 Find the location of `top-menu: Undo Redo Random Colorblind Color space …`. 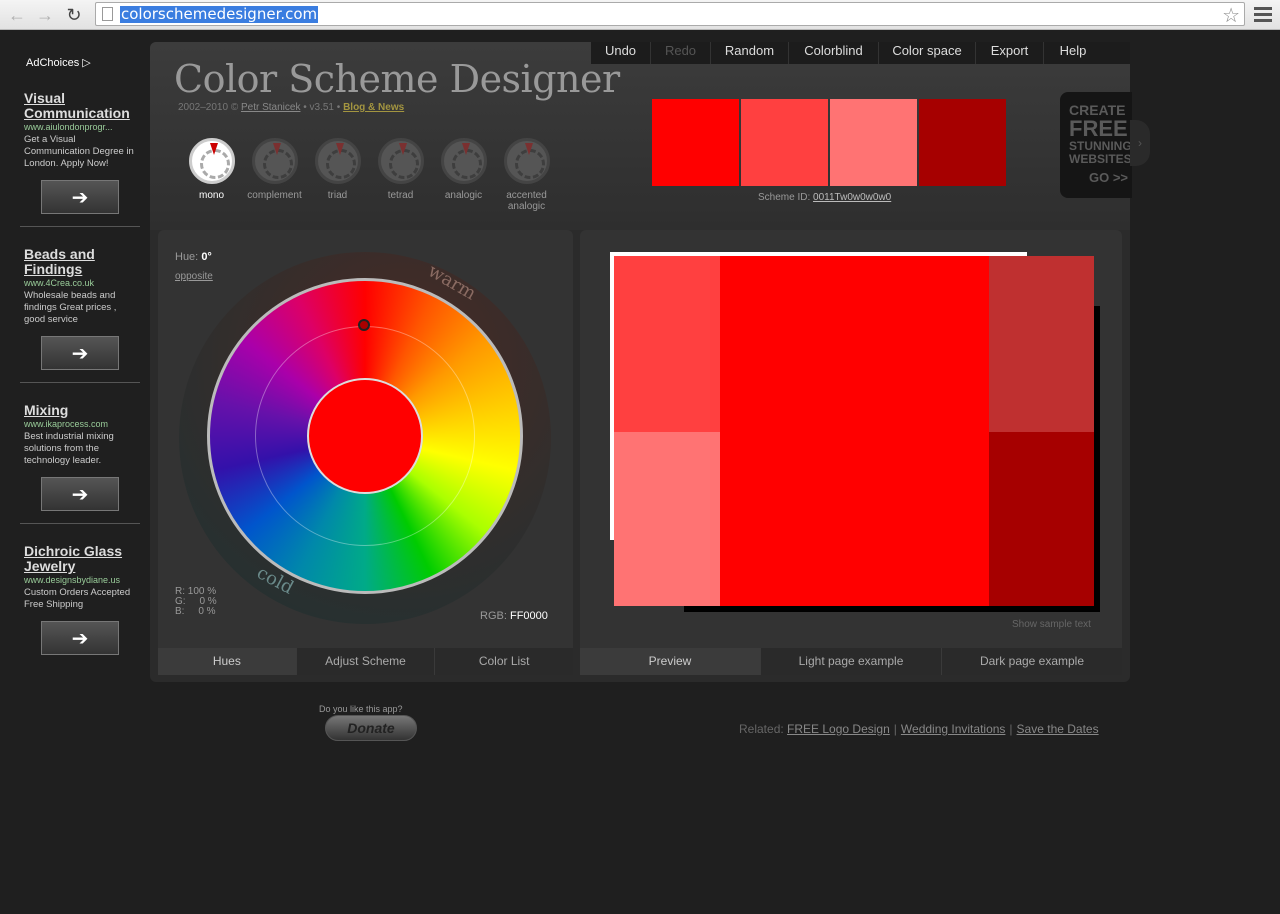

top-menu: Undo Redo Random Colorblind Color space … is located at coordinates (860, 53).